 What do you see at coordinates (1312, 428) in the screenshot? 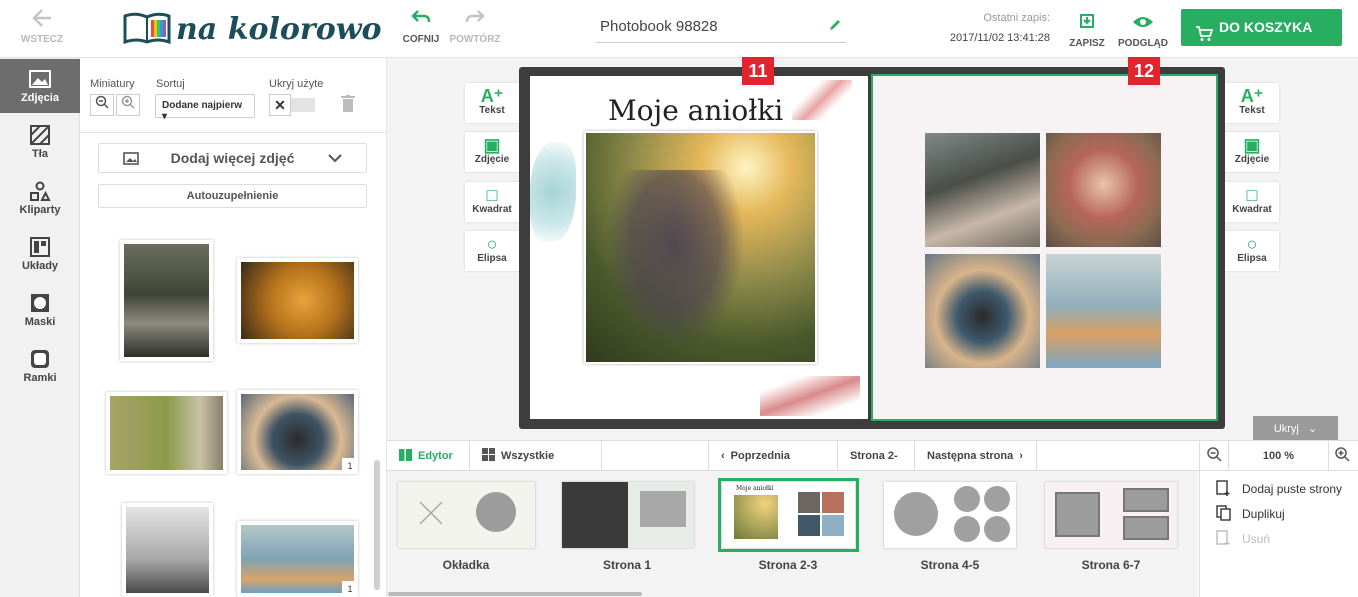
I see `chevron-down-icon: ⌄` at bounding box center [1312, 428].